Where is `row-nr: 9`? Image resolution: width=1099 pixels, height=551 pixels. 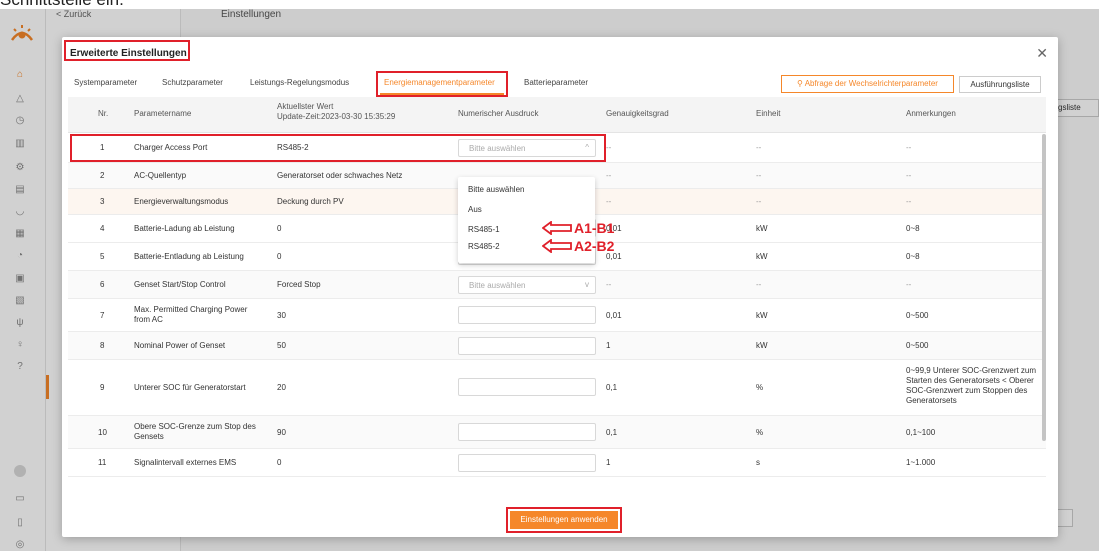
row-nr: 9 is located at coordinates (102, 387).